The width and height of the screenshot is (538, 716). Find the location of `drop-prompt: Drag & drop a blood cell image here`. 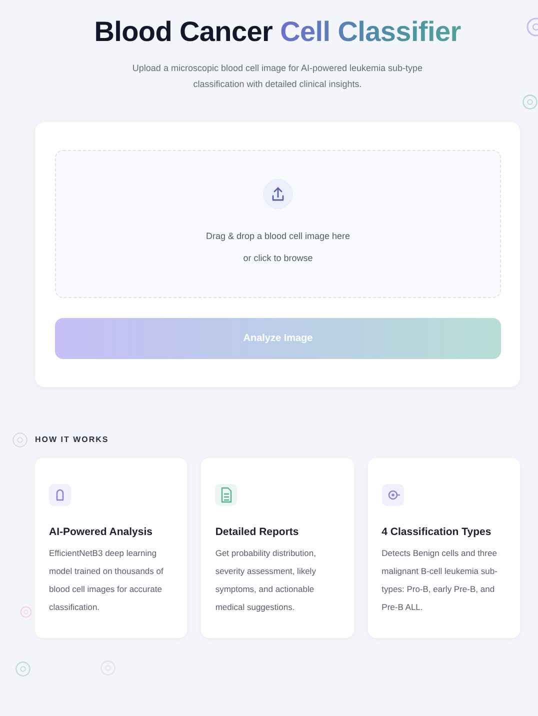

drop-prompt: Drag & drop a blood cell image here is located at coordinates (278, 236).